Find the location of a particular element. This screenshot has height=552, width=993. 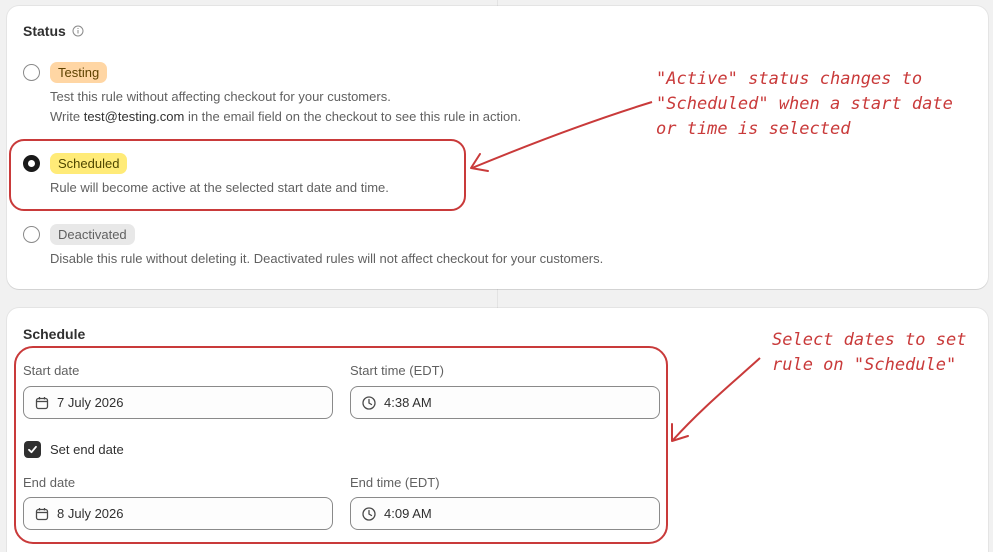

status-title: Status is located at coordinates (53, 31).